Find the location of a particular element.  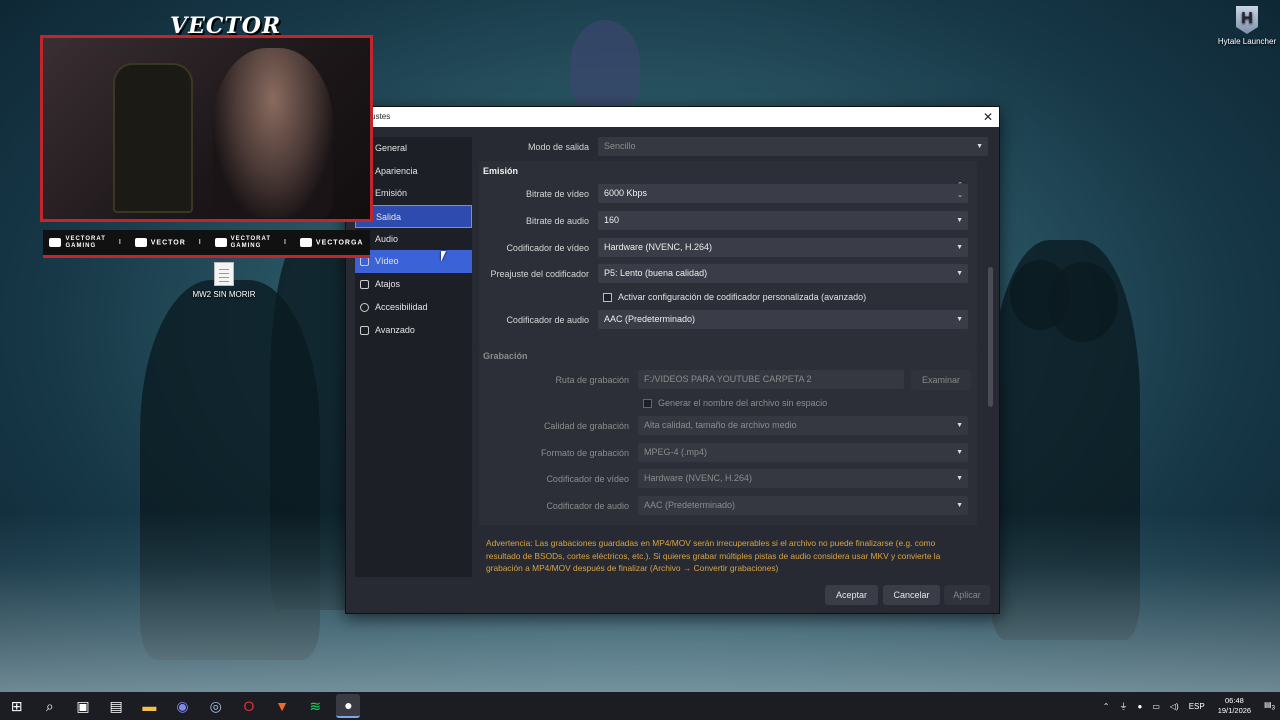

sidebar-item-audio: Audio is located at coordinates (413, 239).